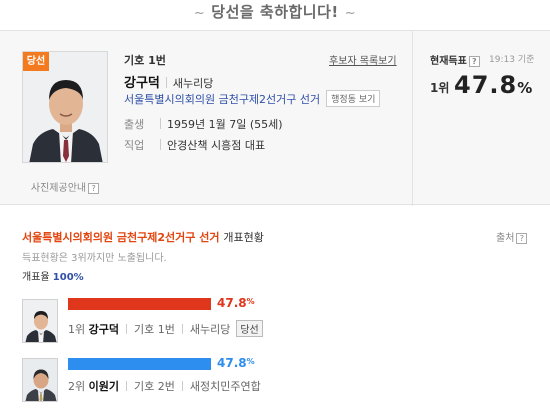  Describe the element at coordinates (77, 329) in the screenshot. I see `candidate-rank: 1위` at that location.